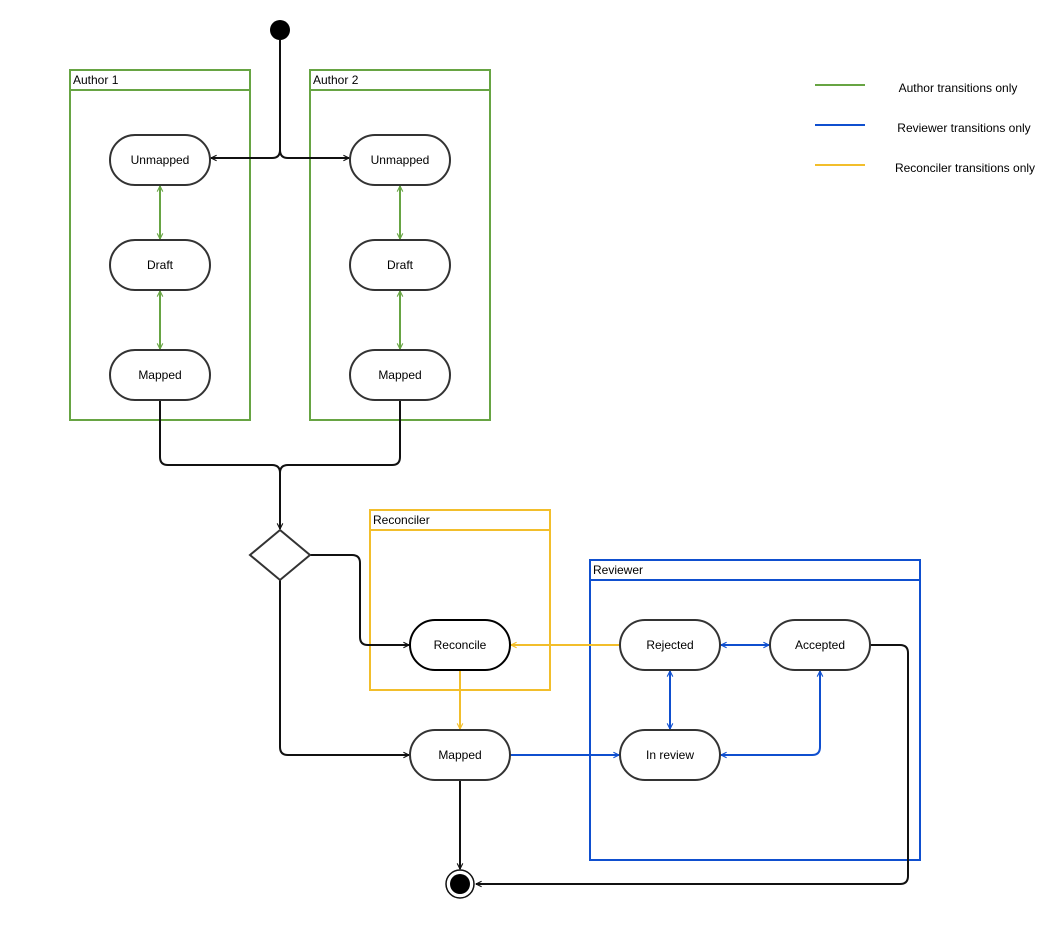 This screenshot has height=935, width=1058. I want to click on edge-inreview-accepted, so click(770, 713).